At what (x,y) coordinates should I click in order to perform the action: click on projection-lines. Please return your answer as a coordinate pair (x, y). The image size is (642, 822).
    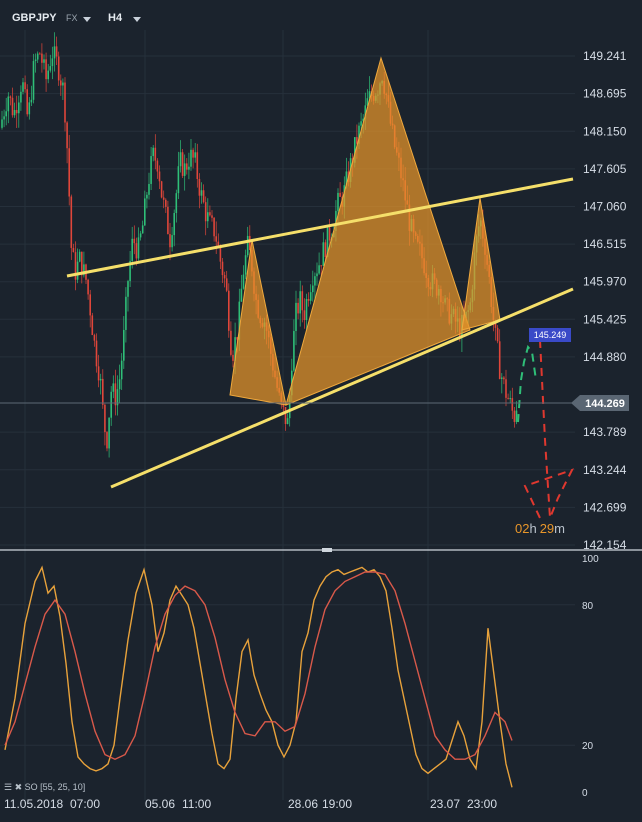
    Looking at the image, I should click on (545, 429).